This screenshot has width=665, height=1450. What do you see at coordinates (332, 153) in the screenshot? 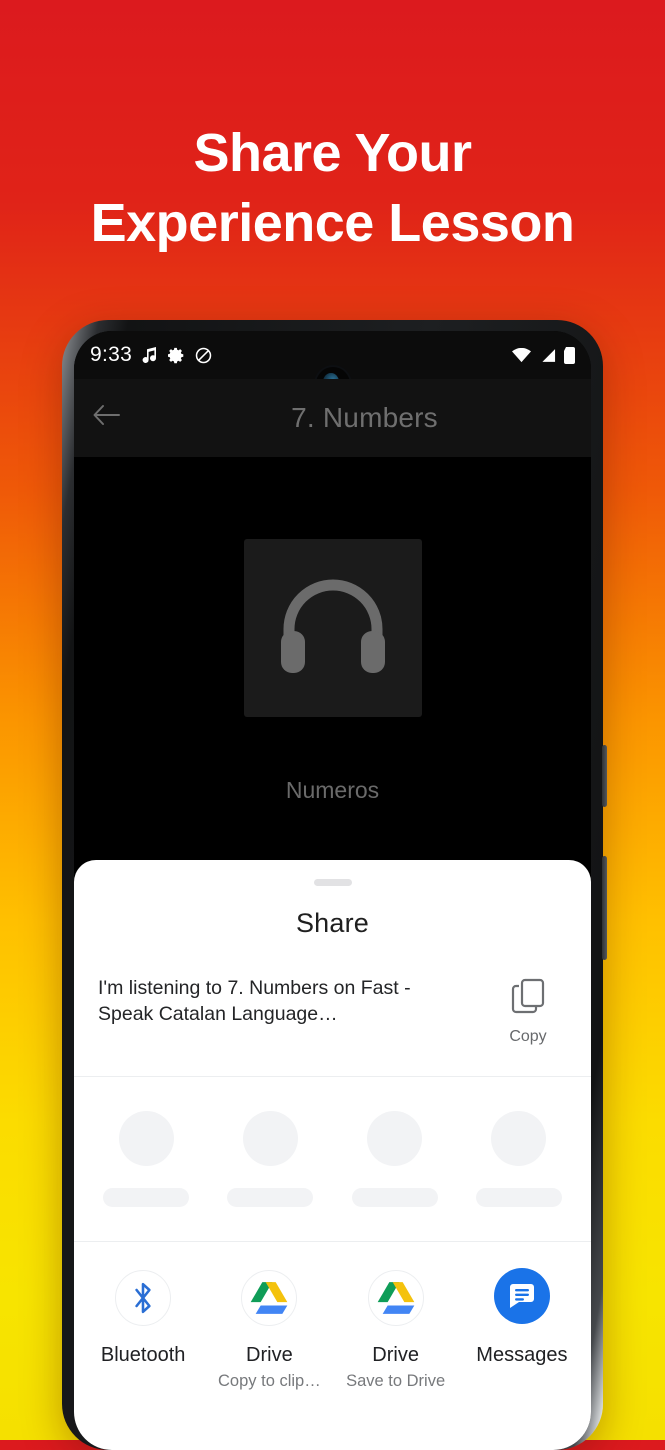
I see `headline-line-1: Share Your` at bounding box center [332, 153].